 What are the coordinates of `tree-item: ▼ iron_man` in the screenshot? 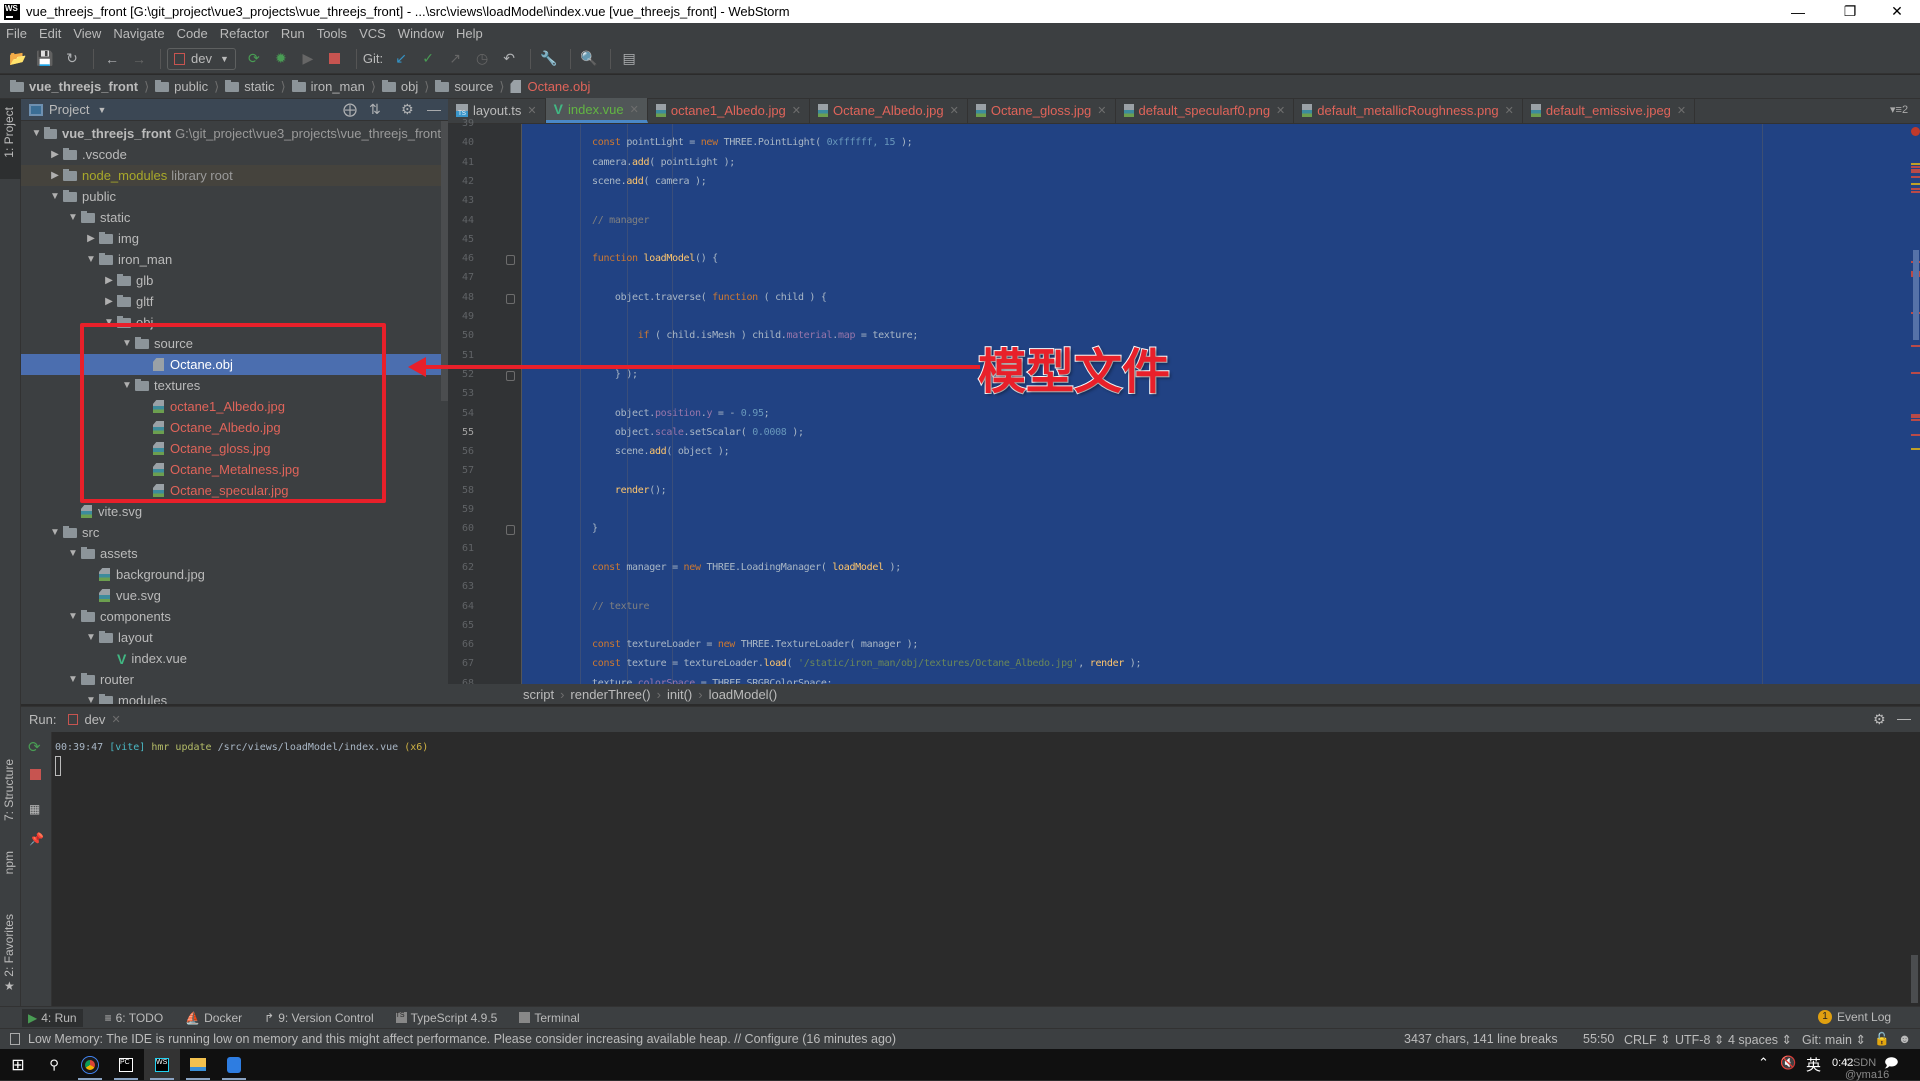 It's located at (231, 259).